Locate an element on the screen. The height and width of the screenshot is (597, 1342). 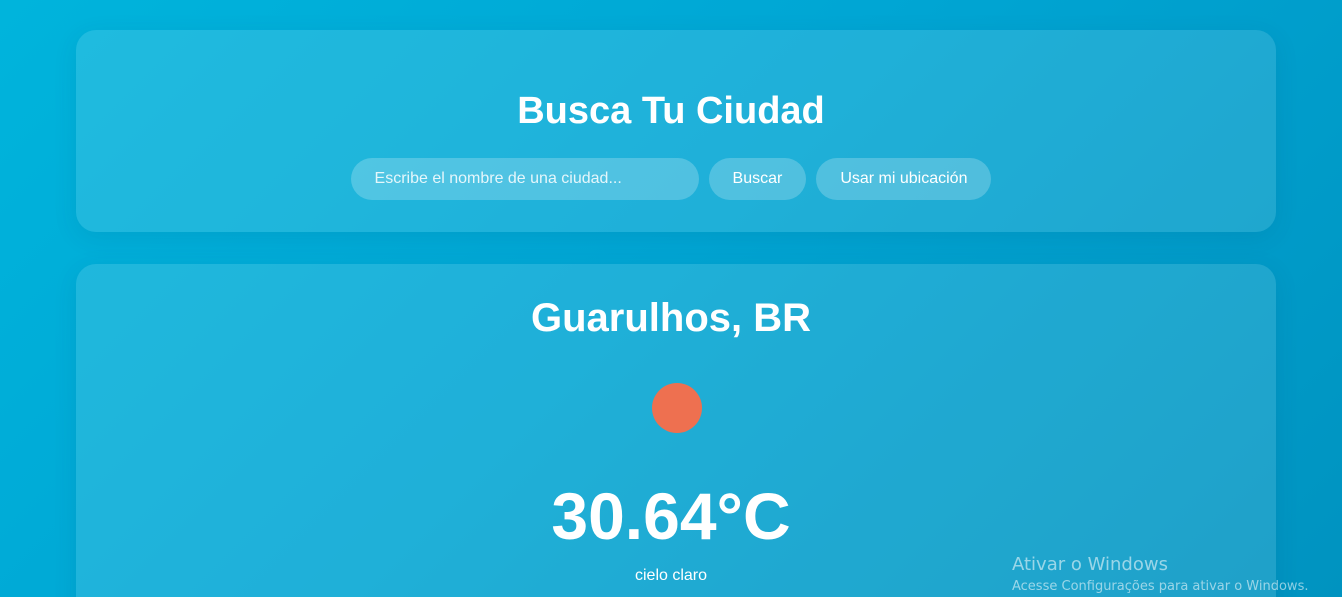
sun-icon is located at coordinates (677, 408).